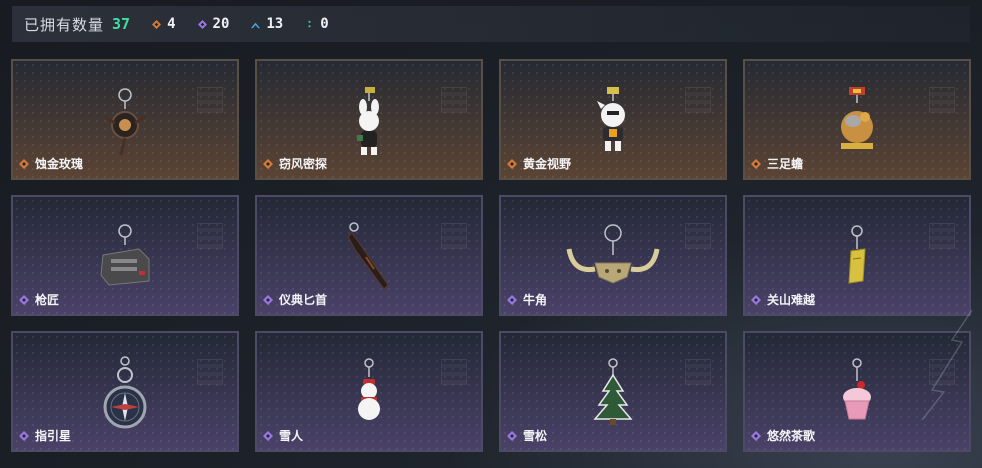 The width and height of the screenshot is (982, 468). I want to click on charm-card: 指引星, so click(125, 391).